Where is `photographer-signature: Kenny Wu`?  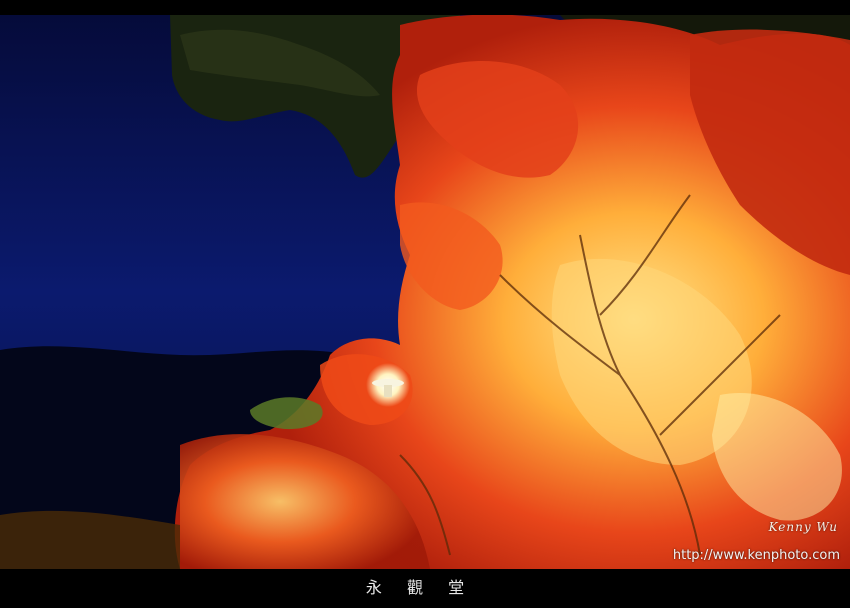 photographer-signature: Kenny Wu is located at coordinates (803, 527).